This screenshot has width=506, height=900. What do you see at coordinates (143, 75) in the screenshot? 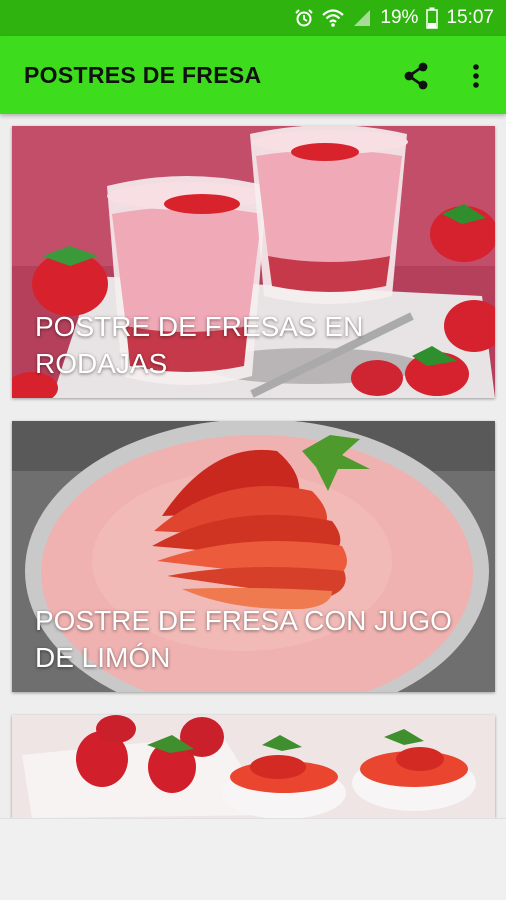
I see `page-title: POSTRES DE FRESA` at bounding box center [143, 75].